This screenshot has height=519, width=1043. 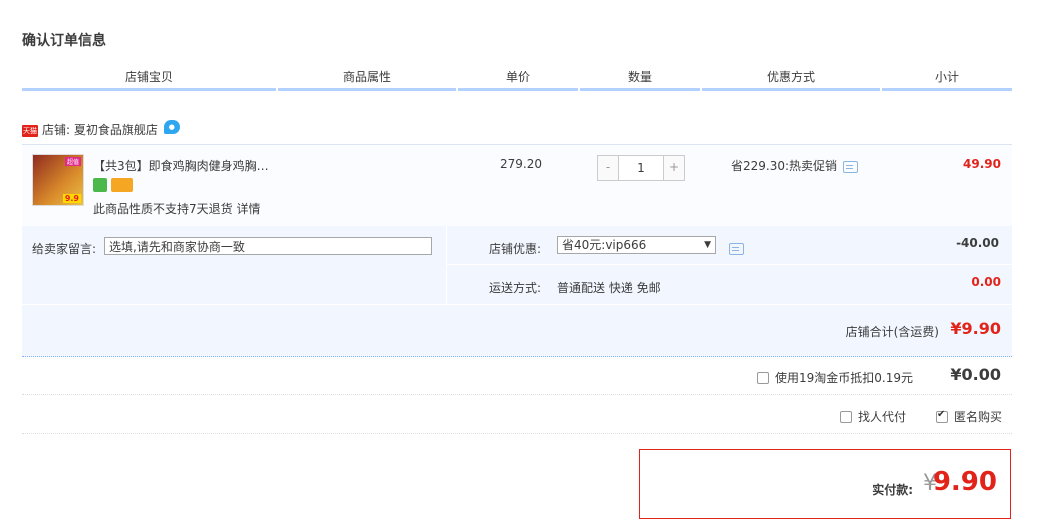 I want to click on service-badges, so click(x=115, y=184).